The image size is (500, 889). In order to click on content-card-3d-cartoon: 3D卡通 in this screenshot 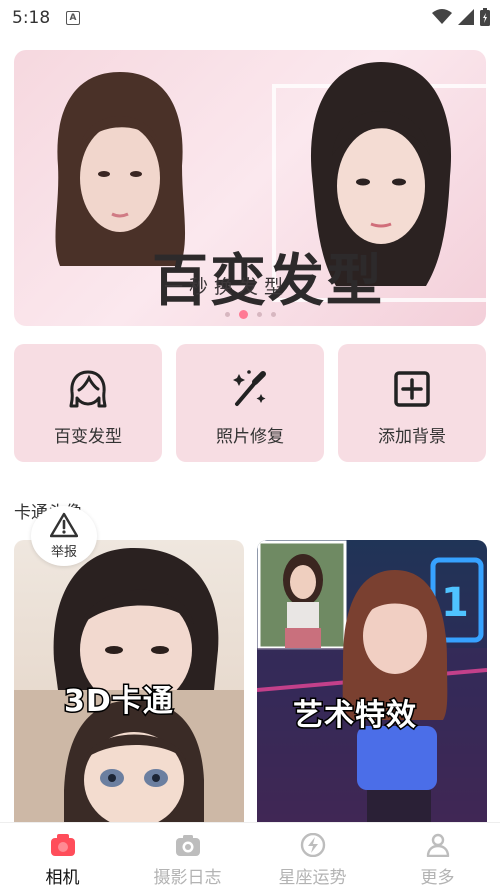, I will do `click(129, 681)`.